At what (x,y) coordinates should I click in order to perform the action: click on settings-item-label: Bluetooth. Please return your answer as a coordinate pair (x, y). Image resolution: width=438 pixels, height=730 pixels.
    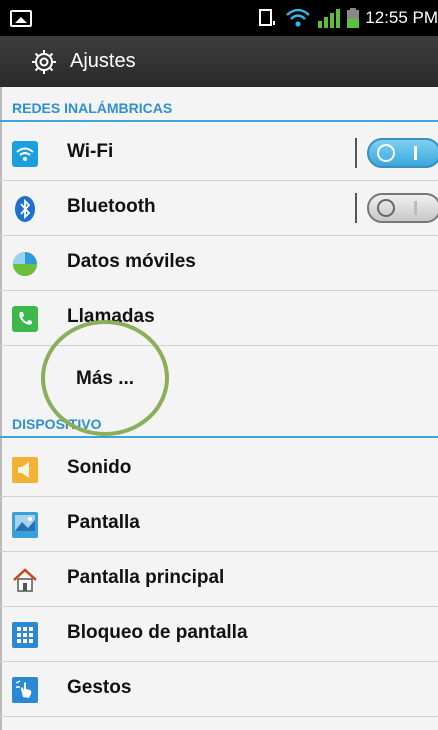
    Looking at the image, I should click on (111, 206).